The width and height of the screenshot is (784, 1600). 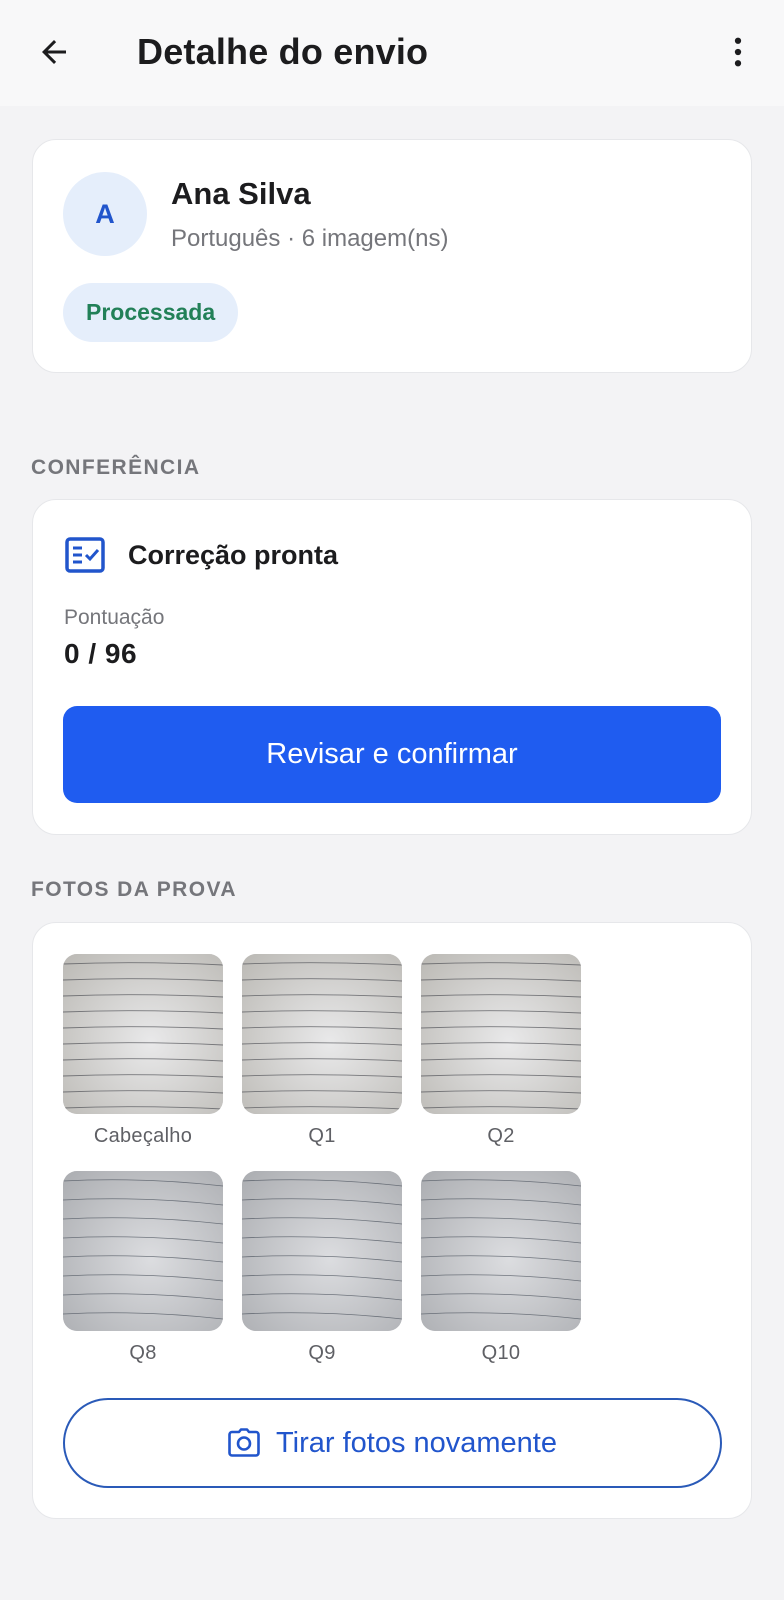 What do you see at coordinates (283, 51) in the screenshot?
I see `page-title: Detalhe do envio` at bounding box center [283, 51].